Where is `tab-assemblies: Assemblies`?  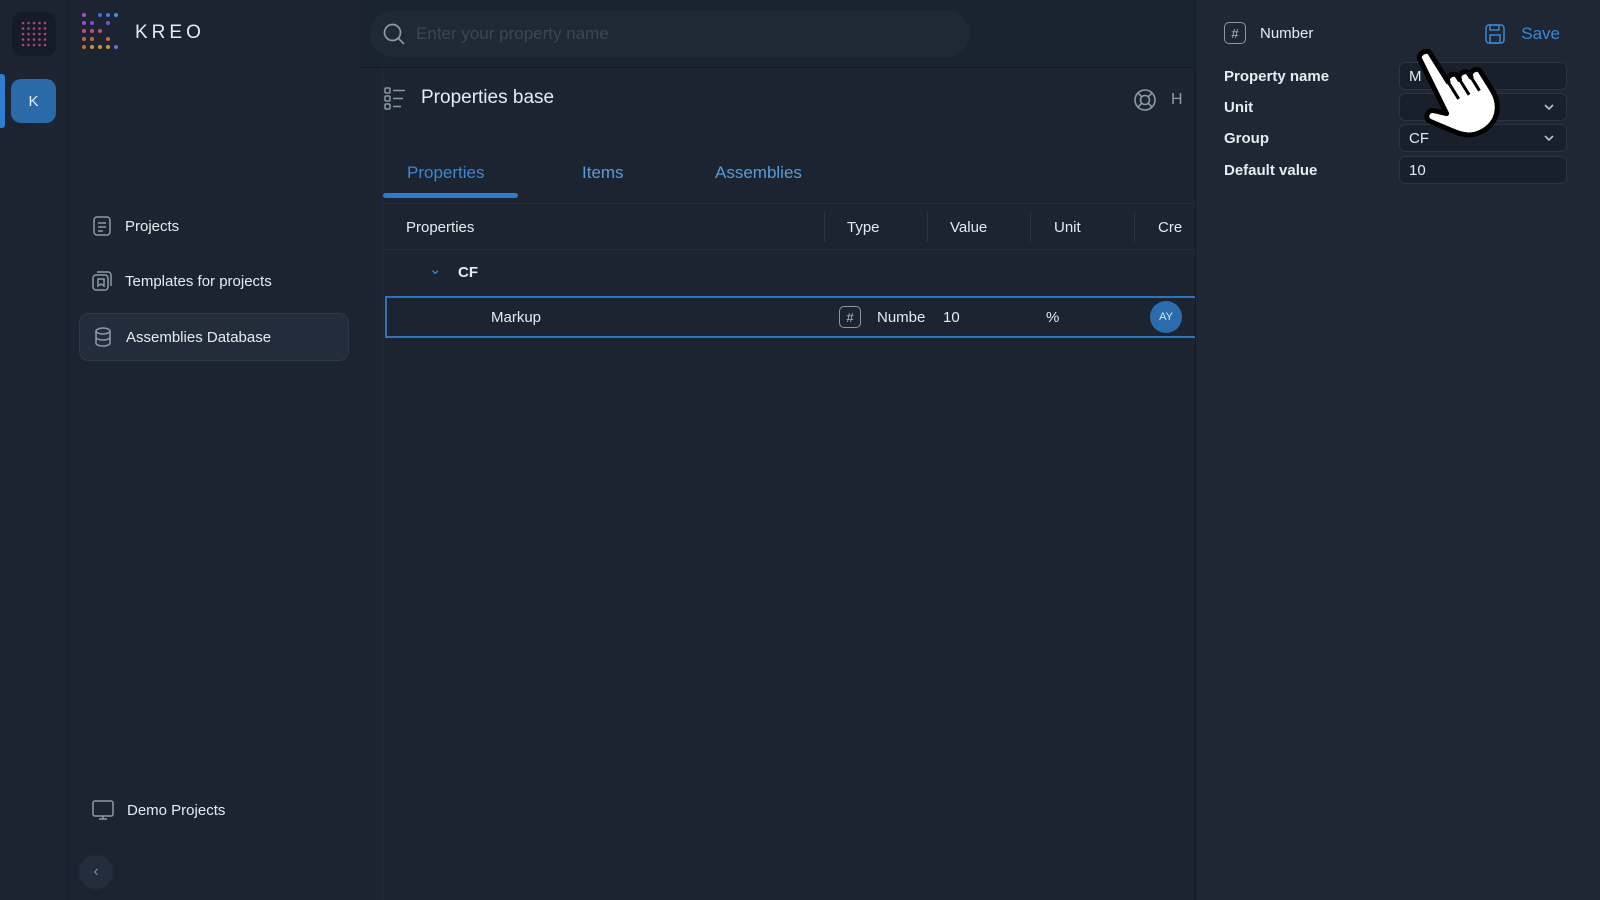
tab-assemblies: Assemblies is located at coordinates (758, 173).